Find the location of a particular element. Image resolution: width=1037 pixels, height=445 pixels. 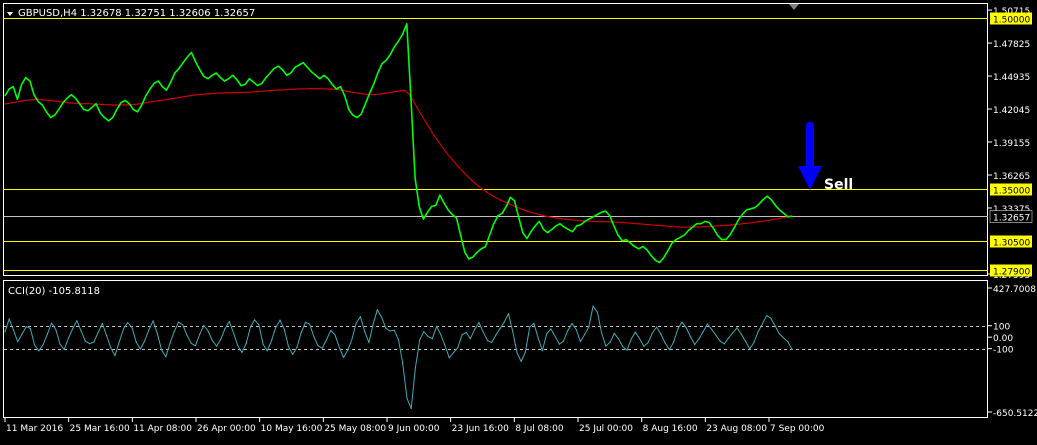

time-tick-label: 8 Jul 08:00 is located at coordinates (539, 429).